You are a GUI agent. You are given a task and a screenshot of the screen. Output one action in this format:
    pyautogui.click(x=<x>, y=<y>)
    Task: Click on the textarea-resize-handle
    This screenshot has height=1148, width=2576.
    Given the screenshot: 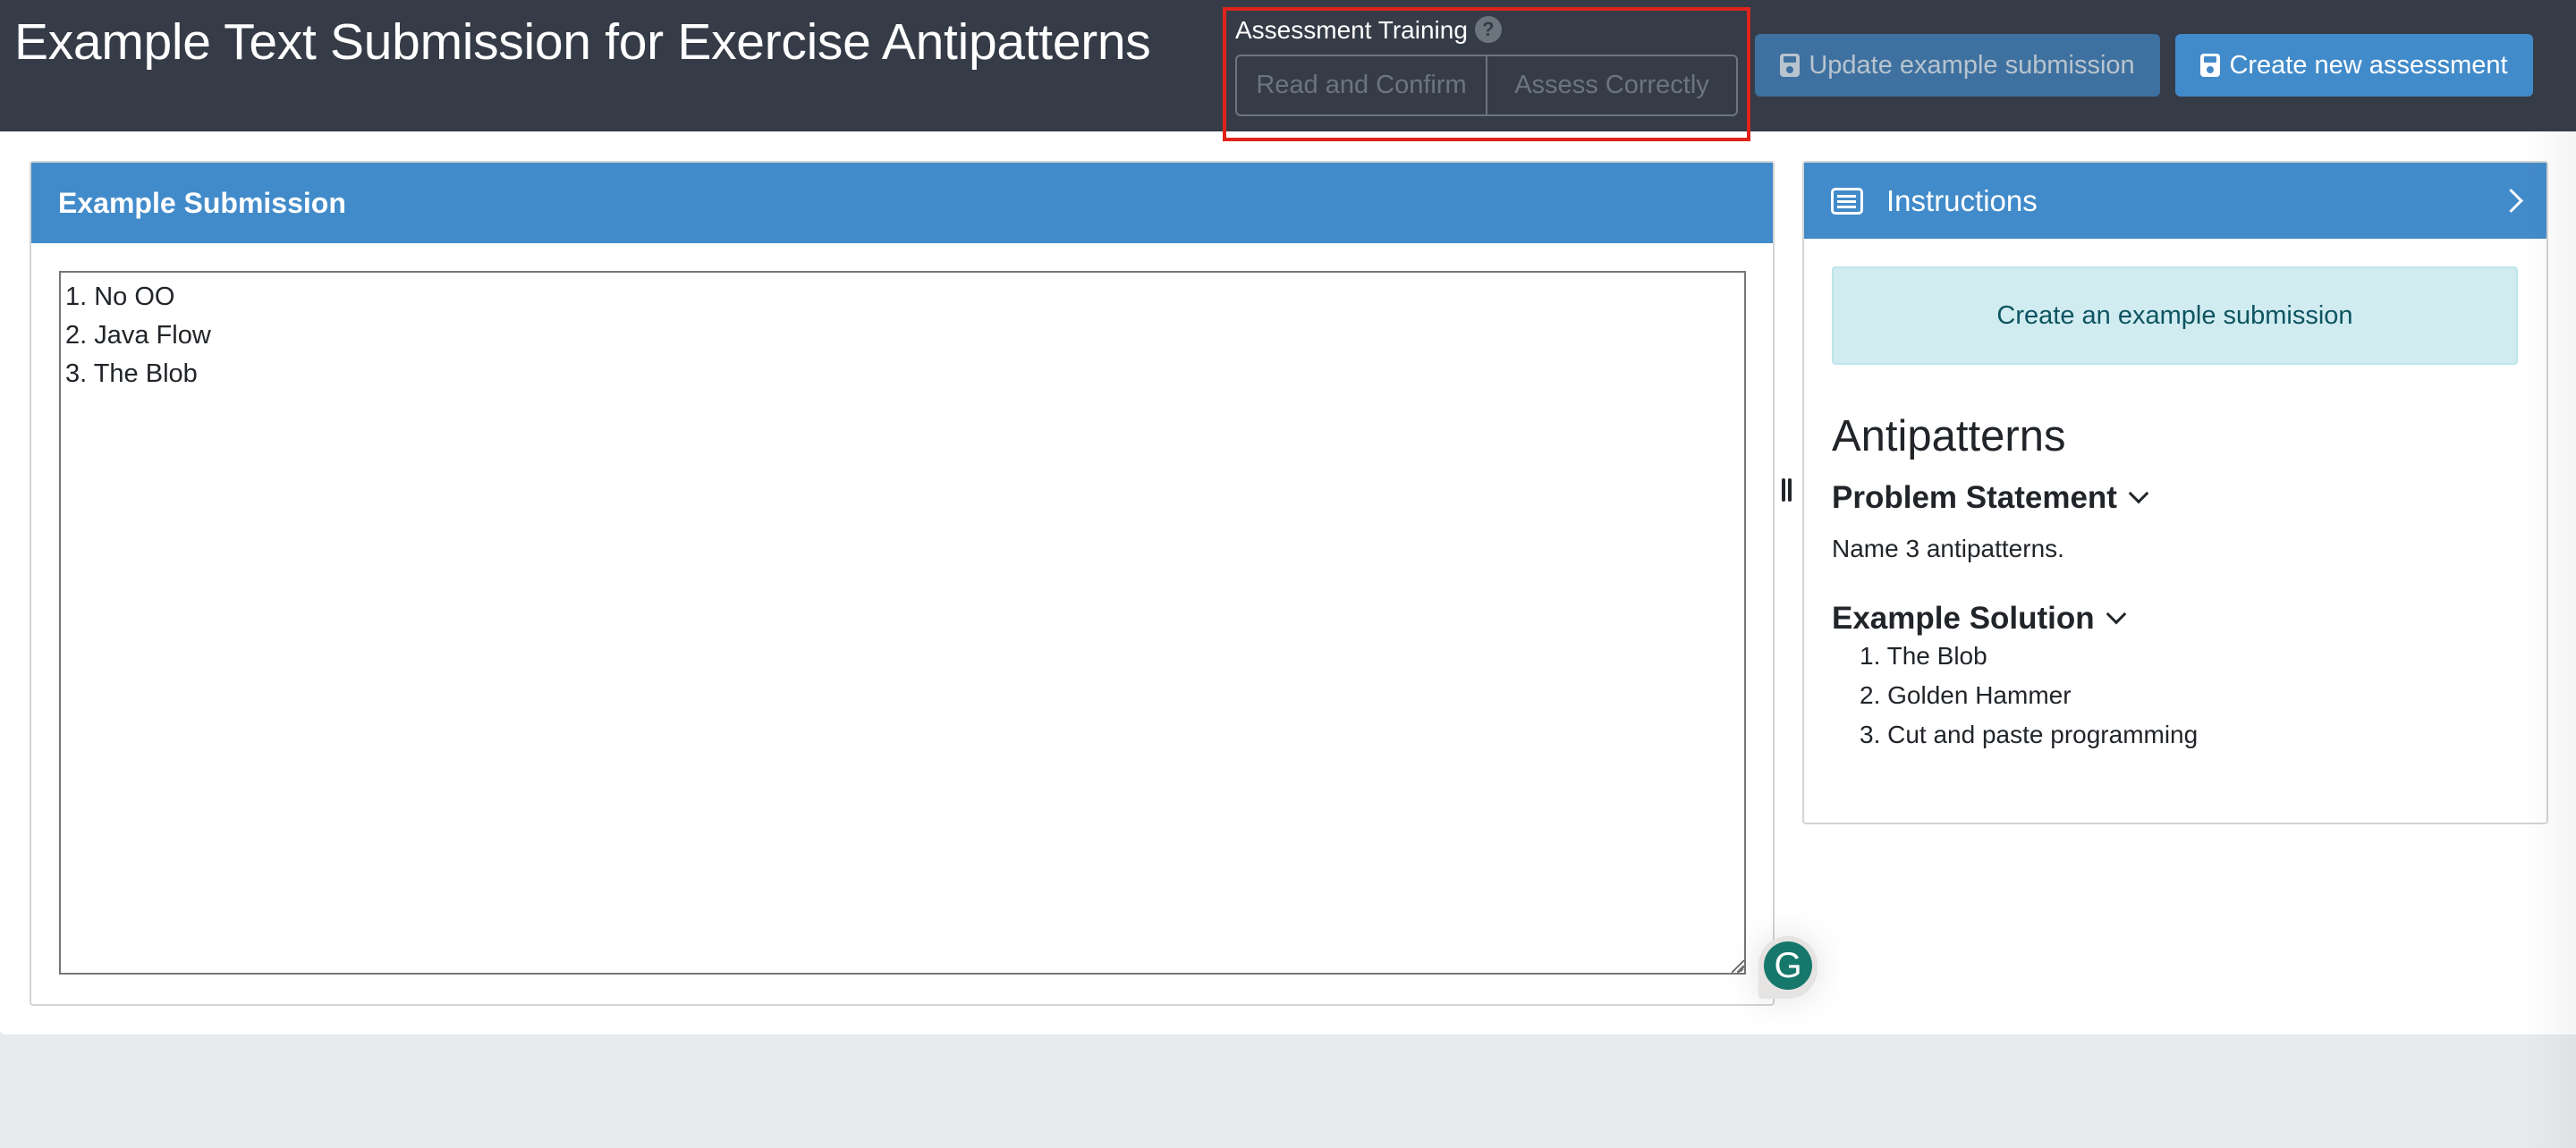 What is the action you would take?
    pyautogui.click(x=1738, y=966)
    